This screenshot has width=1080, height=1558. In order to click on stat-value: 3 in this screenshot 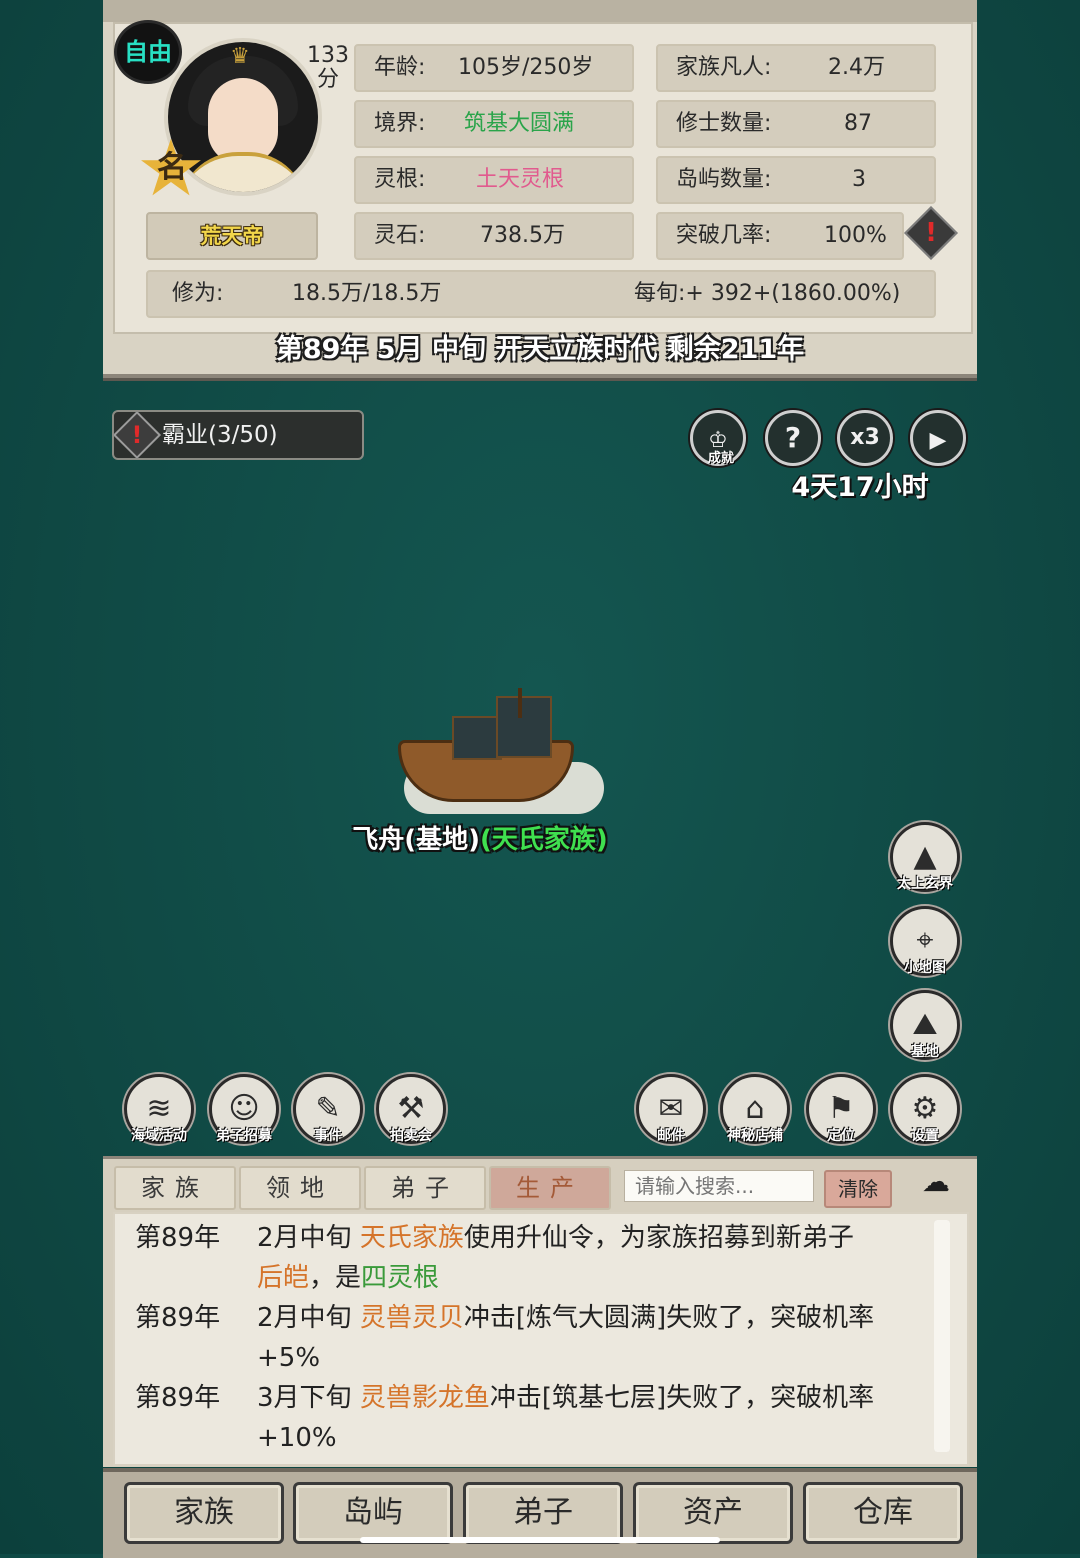, I will do `click(859, 179)`.